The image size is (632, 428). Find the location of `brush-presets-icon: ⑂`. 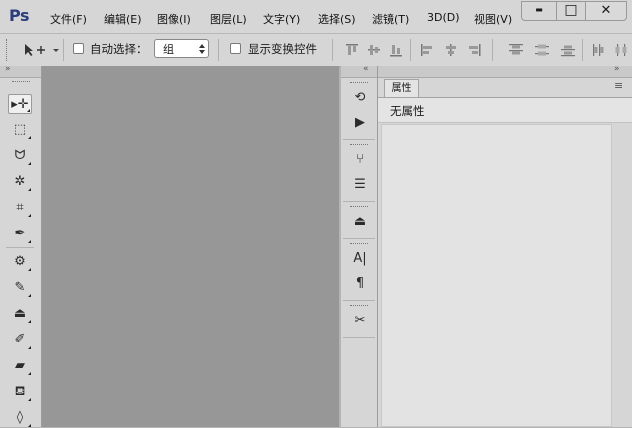

brush-presets-icon: ⑂ is located at coordinates (360, 159).